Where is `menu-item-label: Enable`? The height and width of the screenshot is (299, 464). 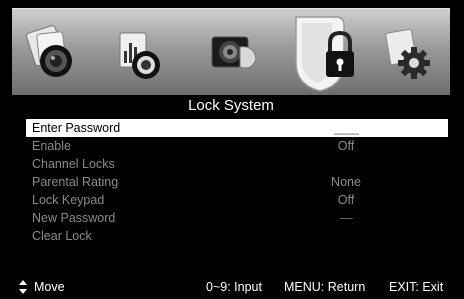
menu-item-label: Enable is located at coordinates (51, 146).